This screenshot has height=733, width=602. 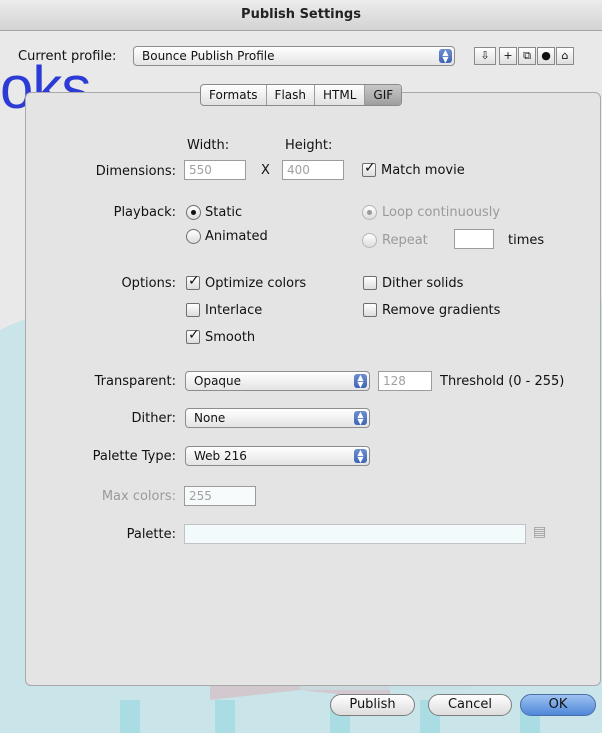 I want to click on import-export-button: ⇩, so click(x=485, y=56).